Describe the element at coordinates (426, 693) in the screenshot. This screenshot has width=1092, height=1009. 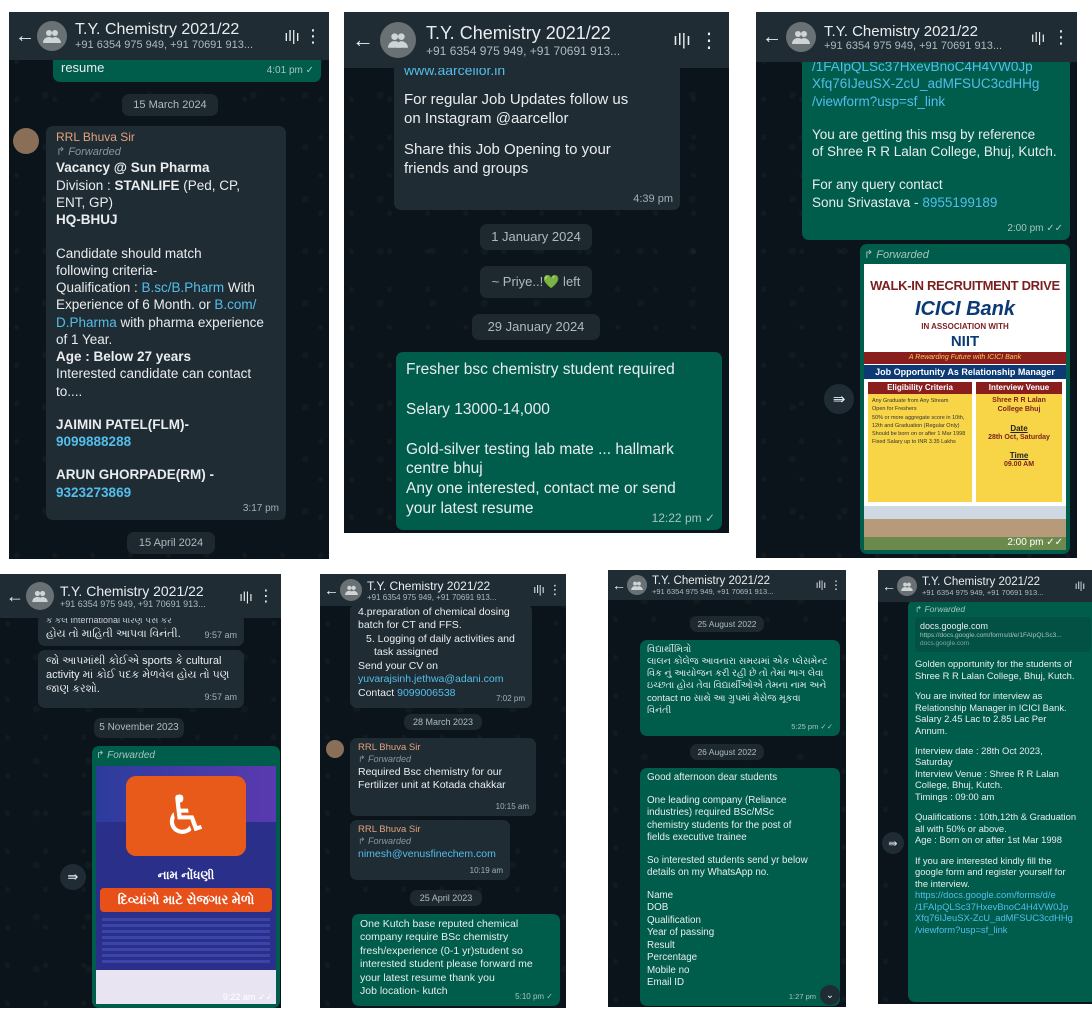
I see `phone-link: 9099006538` at that location.